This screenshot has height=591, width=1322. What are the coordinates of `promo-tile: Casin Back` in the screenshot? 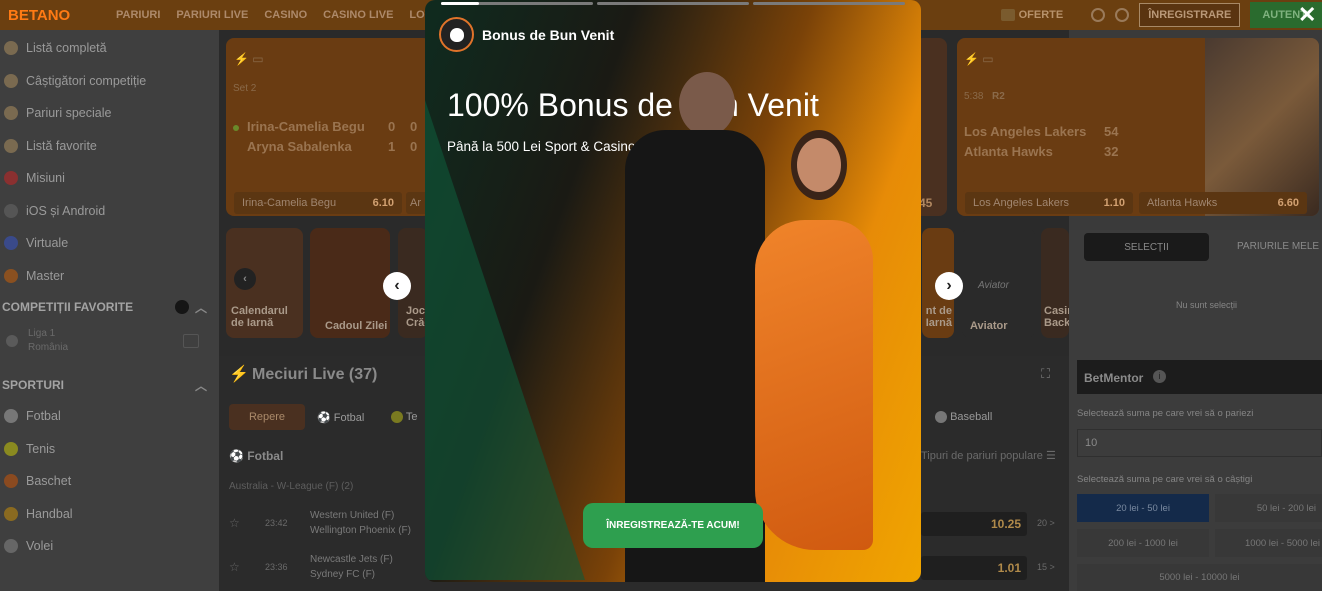 It's located at (1055, 283).